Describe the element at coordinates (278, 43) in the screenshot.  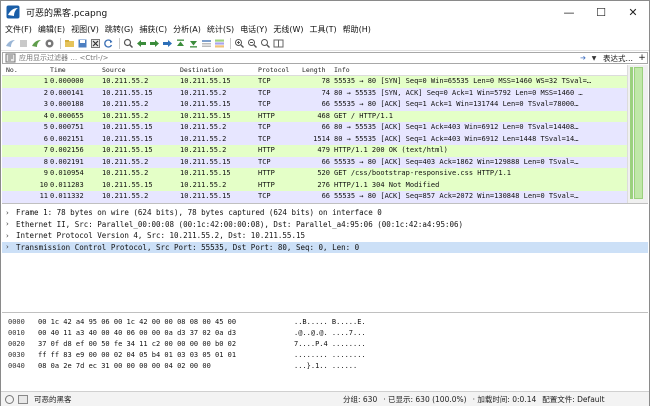
I see `resize-columns-icon` at that location.